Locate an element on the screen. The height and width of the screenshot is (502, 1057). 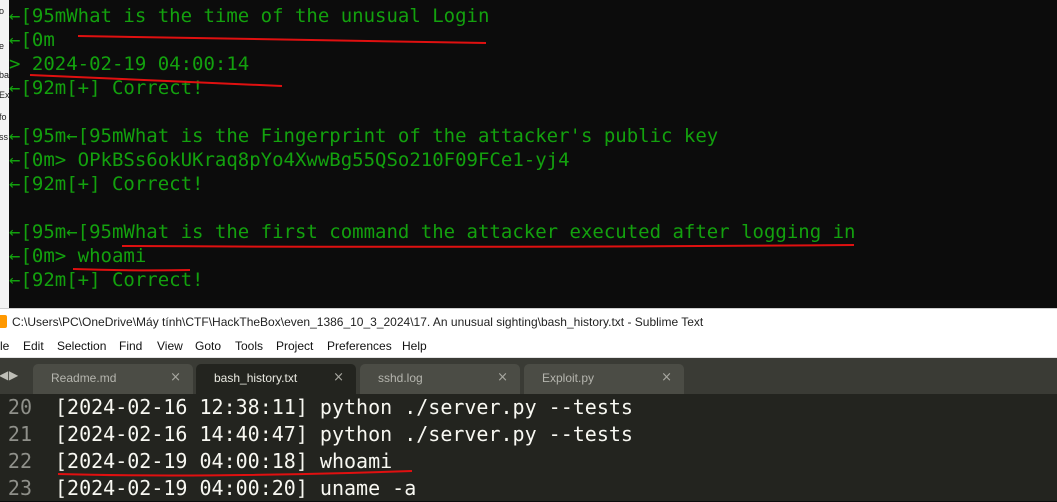
menu-help: Help is located at coordinates (414, 346).